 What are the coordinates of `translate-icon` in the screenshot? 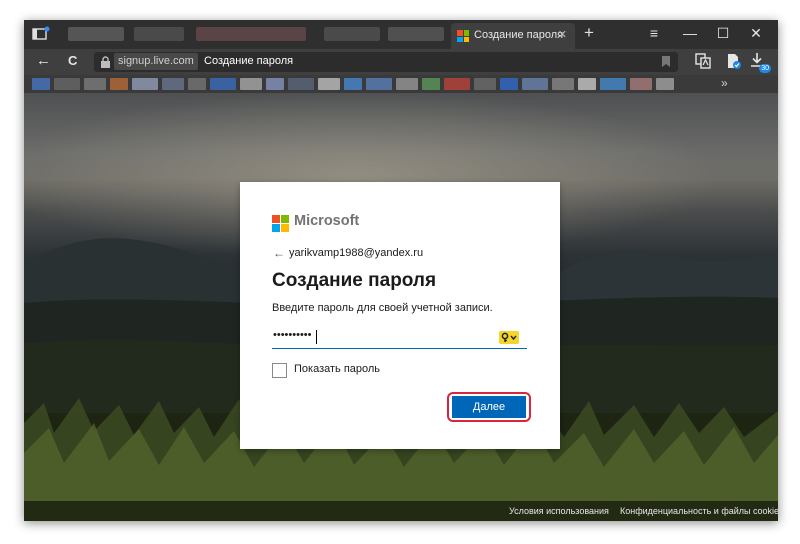 It's located at (703, 61).